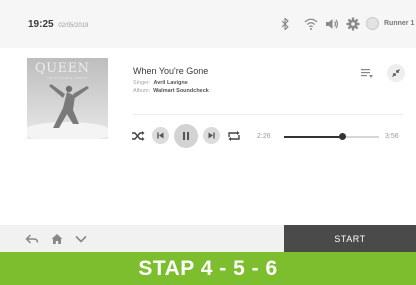  I want to click on user-name: Runner 1, so click(399, 23).